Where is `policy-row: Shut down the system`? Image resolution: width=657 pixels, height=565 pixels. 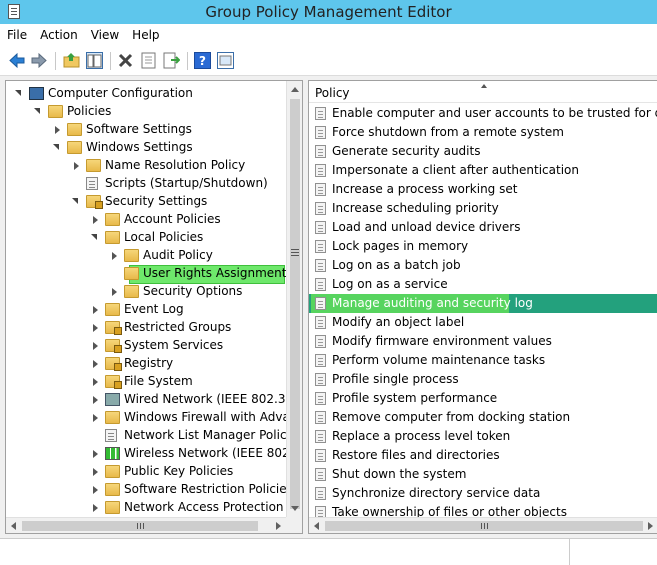 policy-row: Shut down the system is located at coordinates (483, 474).